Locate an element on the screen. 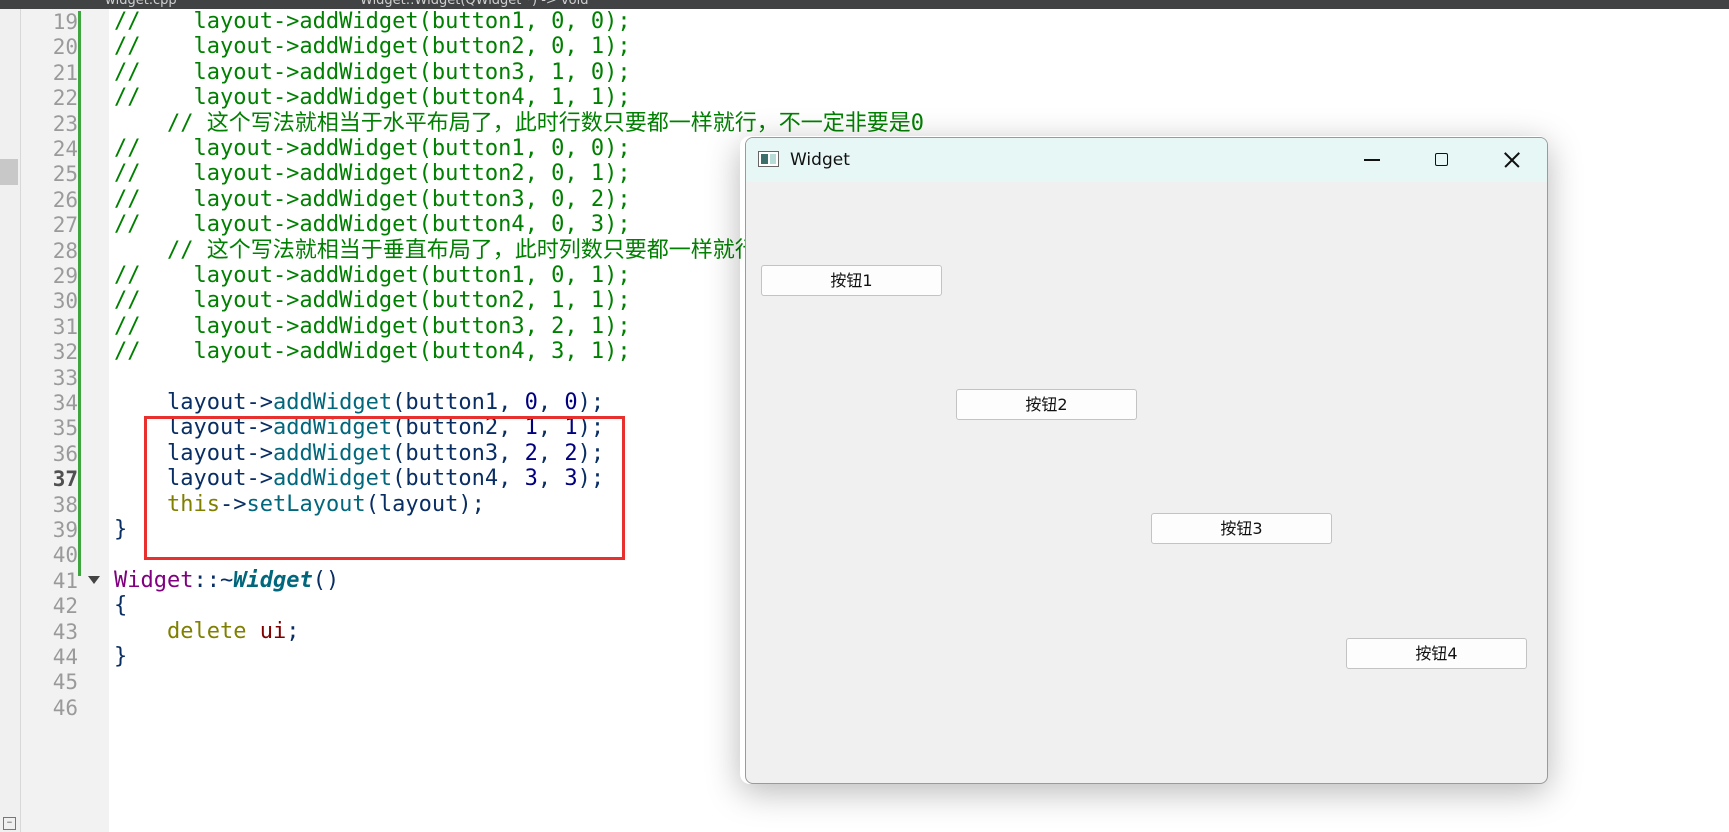 The image size is (1729, 832). close-button is located at coordinates (1510, 160).